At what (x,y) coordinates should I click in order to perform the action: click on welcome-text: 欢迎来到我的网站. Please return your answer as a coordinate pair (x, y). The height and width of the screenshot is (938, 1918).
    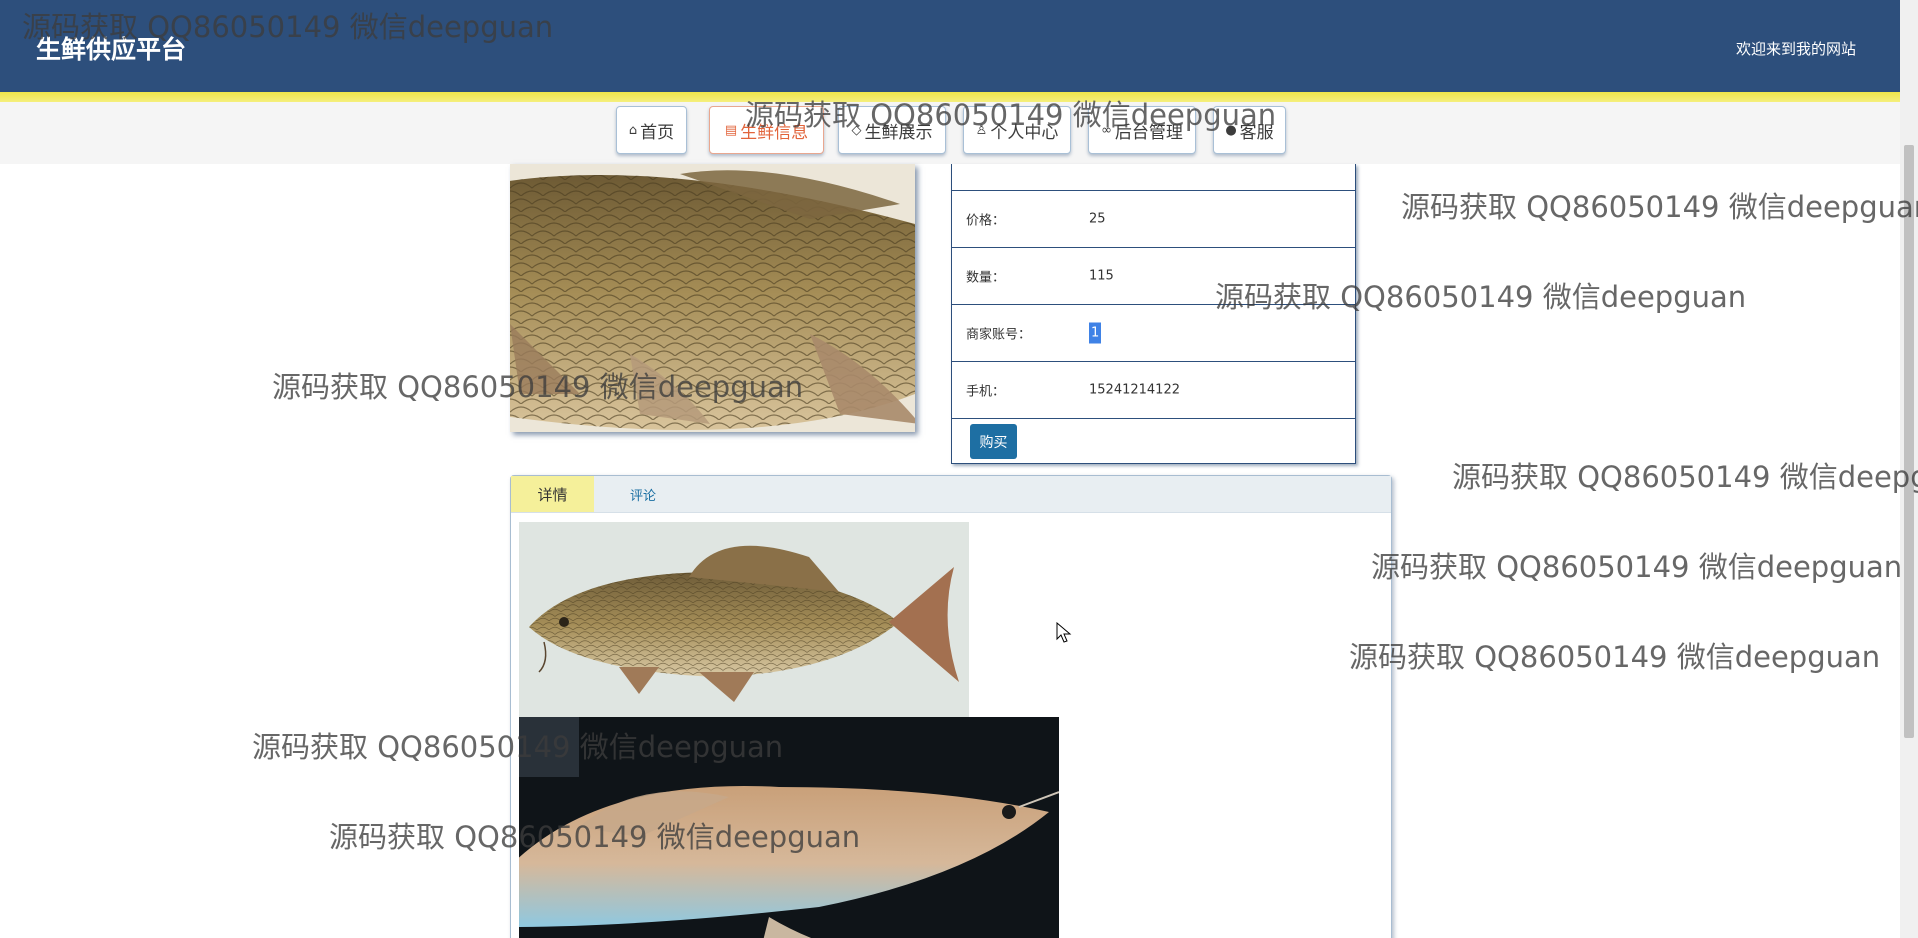
    Looking at the image, I should click on (1795, 49).